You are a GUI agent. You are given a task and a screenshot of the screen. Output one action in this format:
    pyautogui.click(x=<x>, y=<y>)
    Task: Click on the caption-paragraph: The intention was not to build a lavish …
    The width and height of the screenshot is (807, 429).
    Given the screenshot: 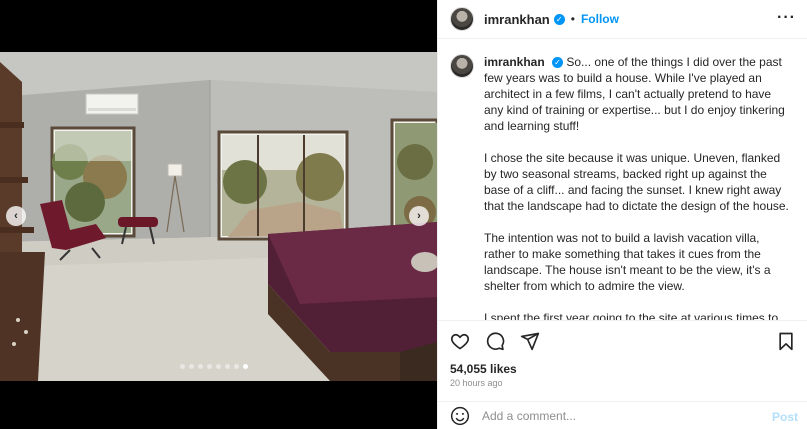 What is the action you would take?
    pyautogui.click(x=627, y=262)
    